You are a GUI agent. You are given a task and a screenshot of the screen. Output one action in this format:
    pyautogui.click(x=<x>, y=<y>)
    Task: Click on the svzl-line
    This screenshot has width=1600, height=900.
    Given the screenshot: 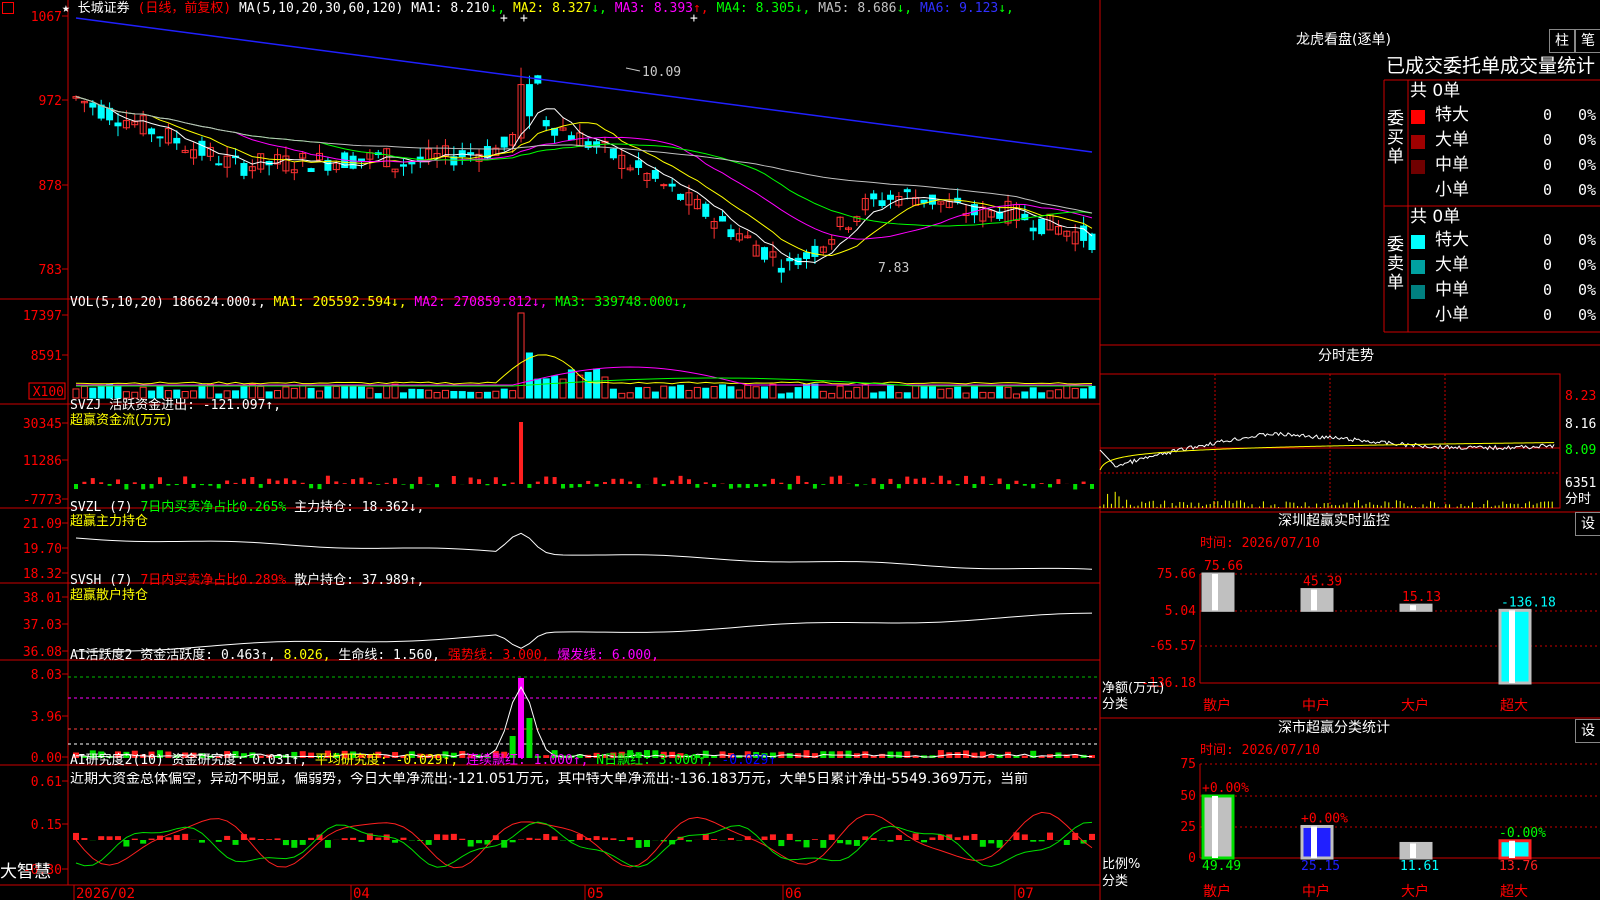 What is the action you would take?
    pyautogui.click(x=584, y=551)
    